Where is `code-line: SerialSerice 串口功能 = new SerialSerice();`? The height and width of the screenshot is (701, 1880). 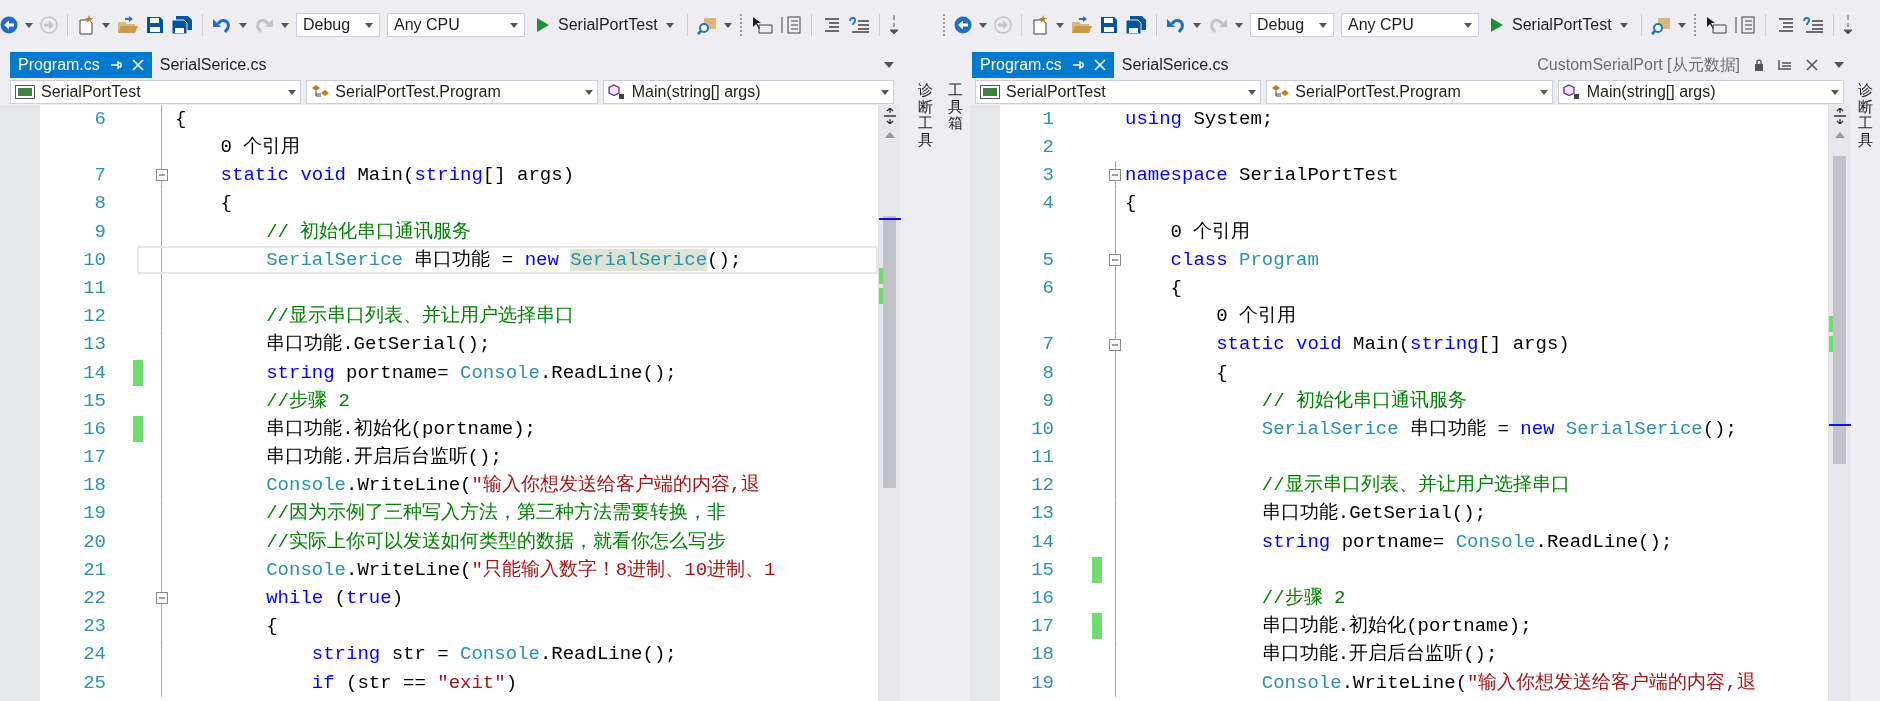
code-line: SerialSerice 串口功能 = new SerialSerice(); is located at coordinates (504, 260).